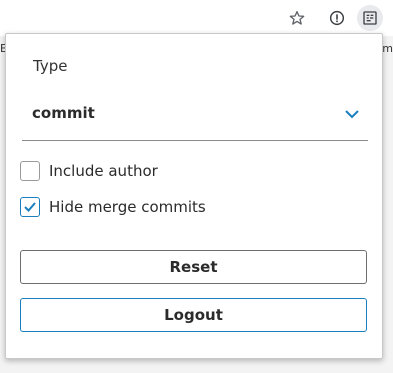 This screenshot has width=393, height=373. Describe the element at coordinates (50, 66) in the screenshot. I see `type-label: Type` at that location.